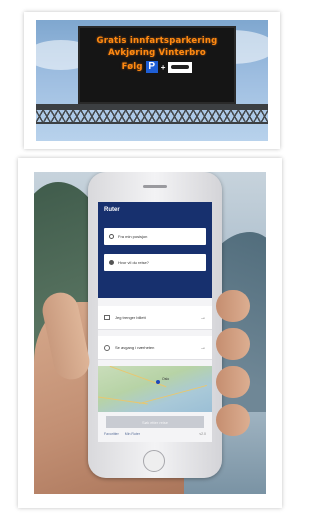 The height and width of the screenshot is (517, 320). What do you see at coordinates (155, 236) in the screenshot?
I see `from-field: Fra min posisjon` at bounding box center [155, 236].